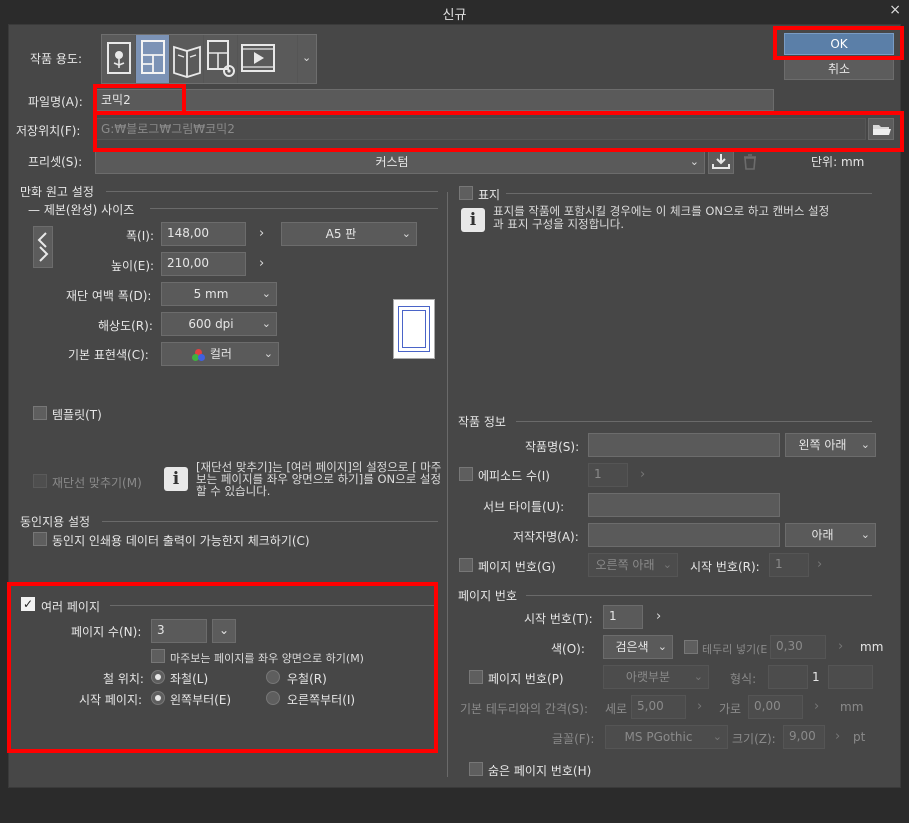 Image resolution: width=909 pixels, height=823 pixels. I want to click on width-field: 148,00, so click(203, 234).